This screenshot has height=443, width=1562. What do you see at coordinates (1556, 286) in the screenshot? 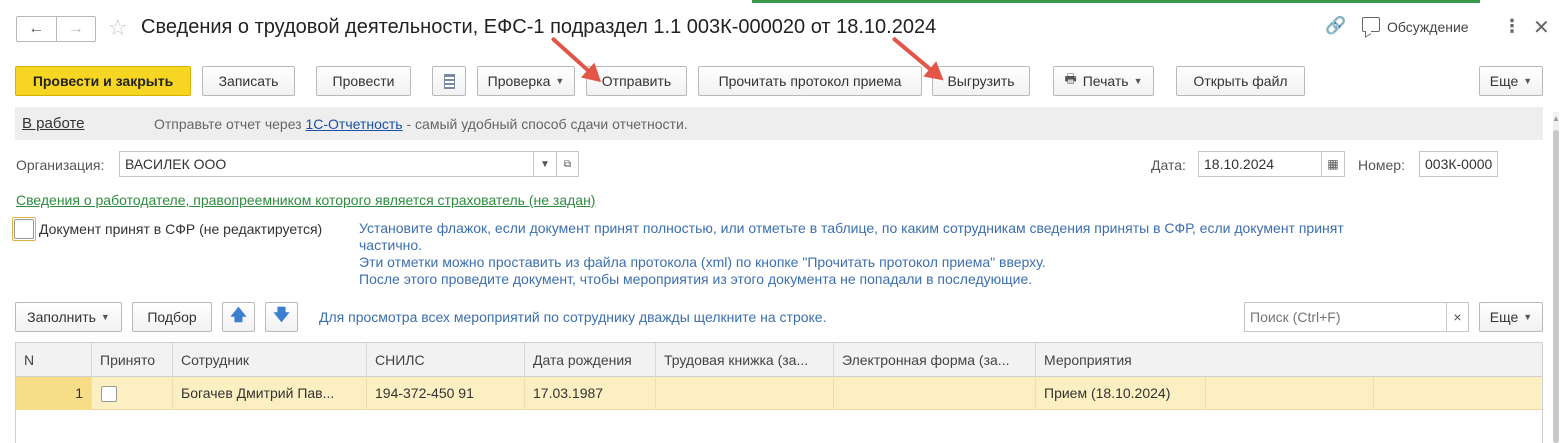
I see `vertical-scrollbar-thumb` at bounding box center [1556, 286].